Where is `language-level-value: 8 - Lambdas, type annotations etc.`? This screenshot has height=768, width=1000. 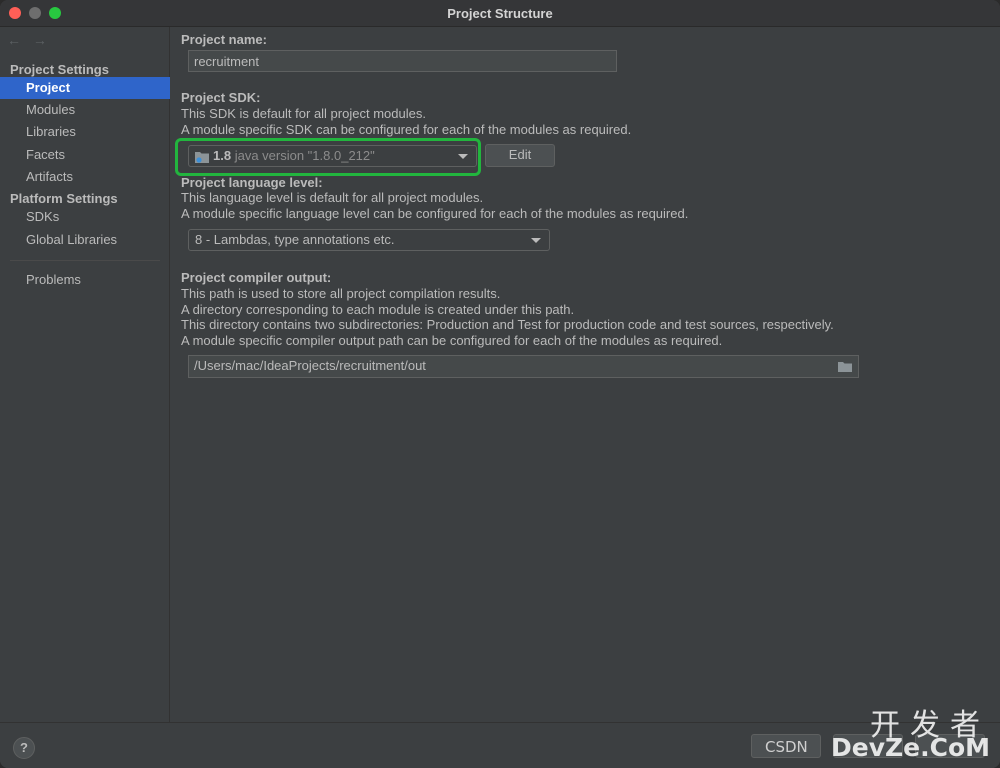 language-level-value: 8 - Lambdas, type annotations etc. is located at coordinates (295, 239).